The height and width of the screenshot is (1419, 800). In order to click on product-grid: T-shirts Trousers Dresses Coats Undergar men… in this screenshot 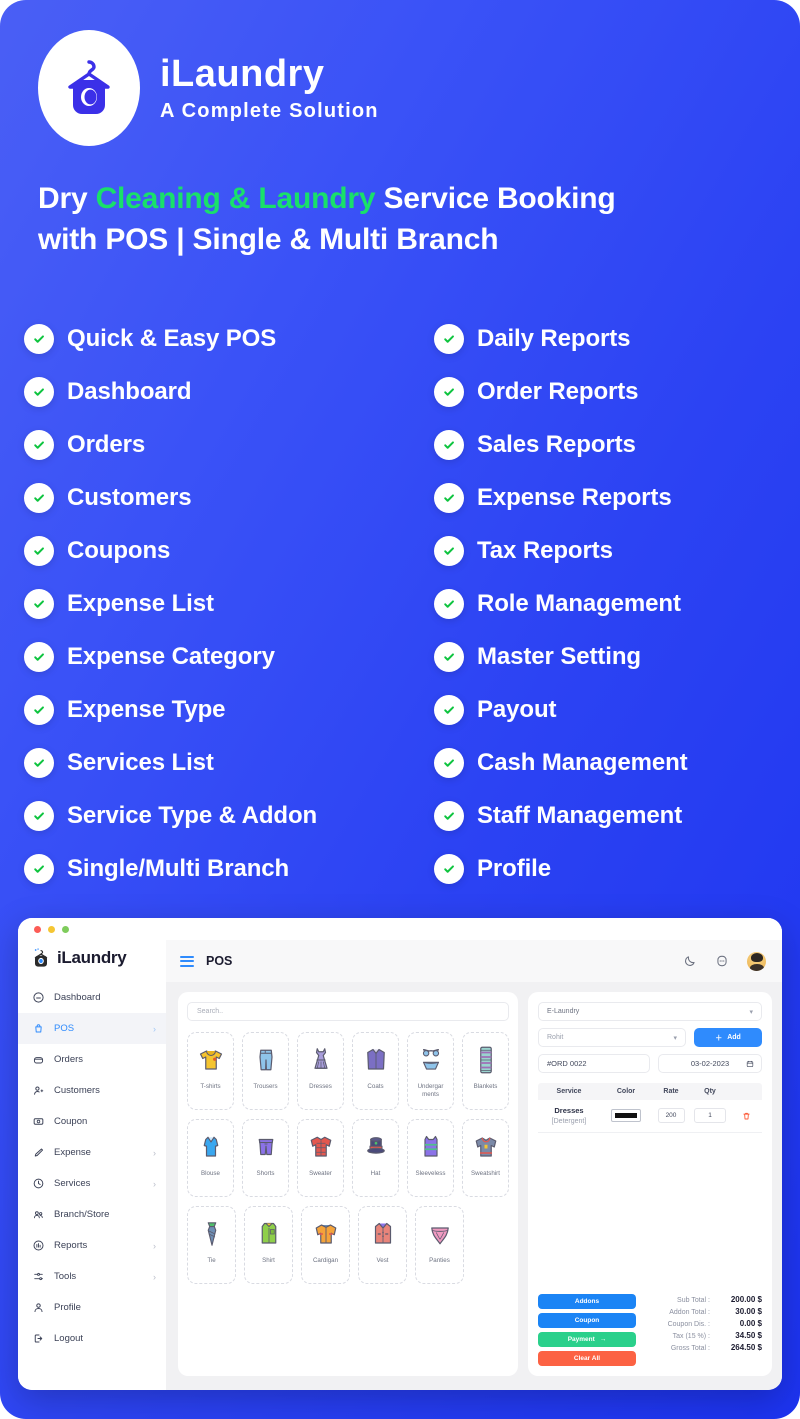, I will do `click(348, 1158)`.